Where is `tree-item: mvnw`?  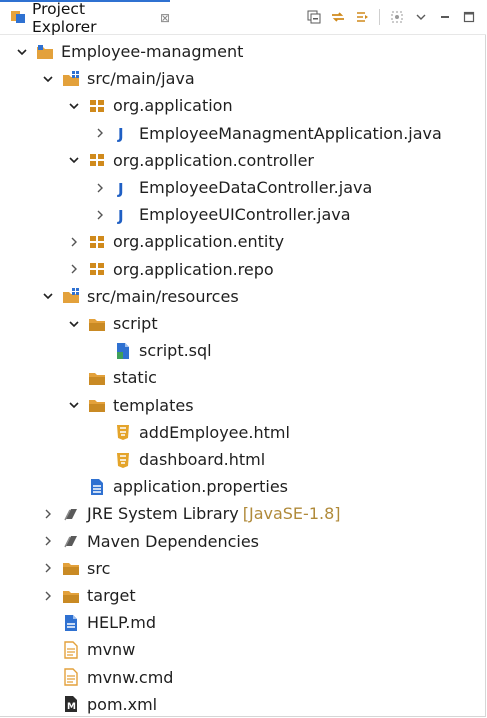 tree-item: mvnw is located at coordinates (87, 649).